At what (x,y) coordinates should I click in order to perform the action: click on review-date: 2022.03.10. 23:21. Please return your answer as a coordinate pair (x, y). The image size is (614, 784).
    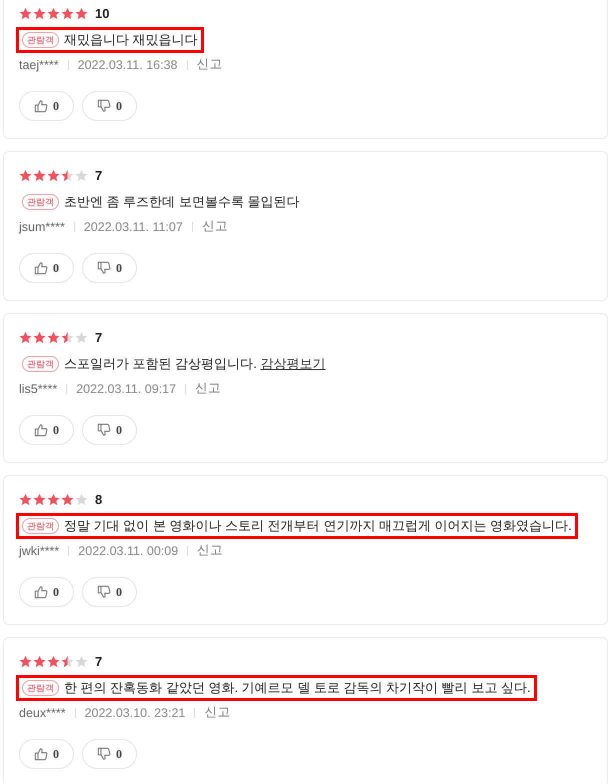
    Looking at the image, I should click on (135, 713).